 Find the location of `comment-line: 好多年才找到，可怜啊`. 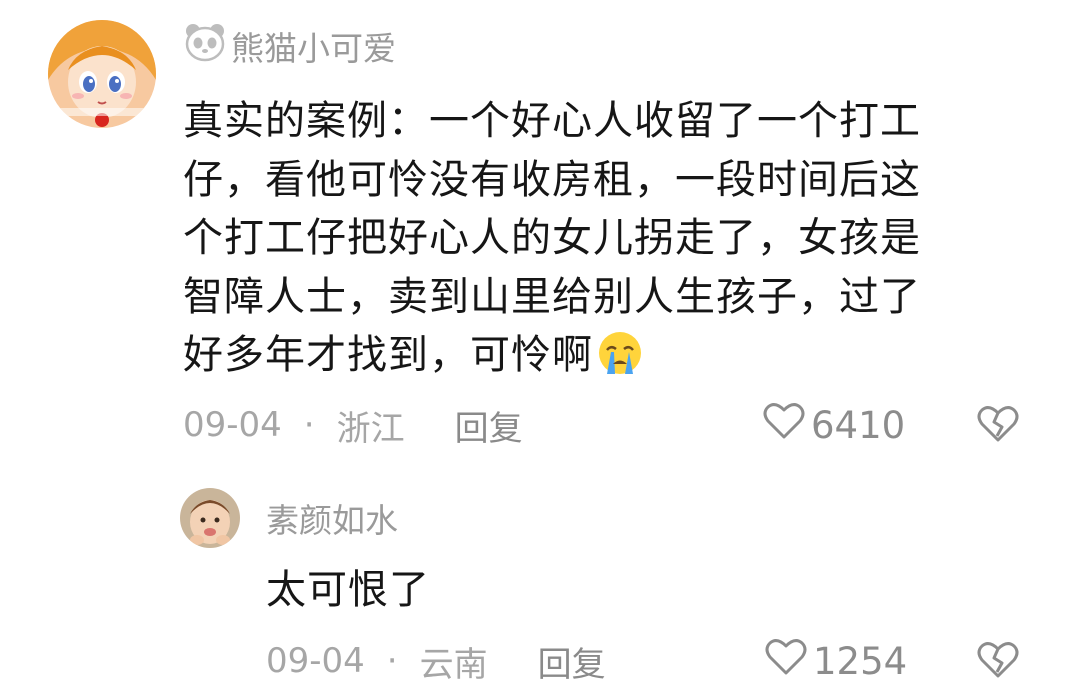

comment-line: 好多年才找到，可怜啊 is located at coordinates (613, 359).